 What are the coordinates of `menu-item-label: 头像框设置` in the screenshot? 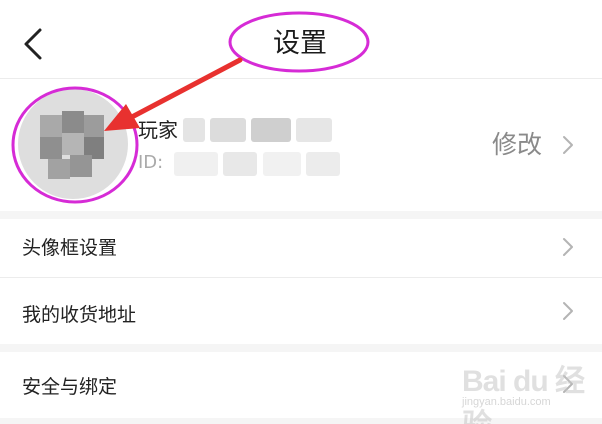 It's located at (70, 248).